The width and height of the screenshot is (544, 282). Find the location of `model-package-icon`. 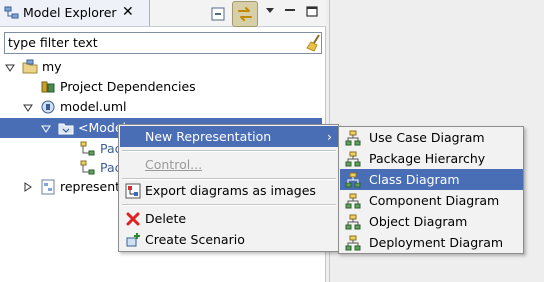

model-package-icon is located at coordinates (66, 129).